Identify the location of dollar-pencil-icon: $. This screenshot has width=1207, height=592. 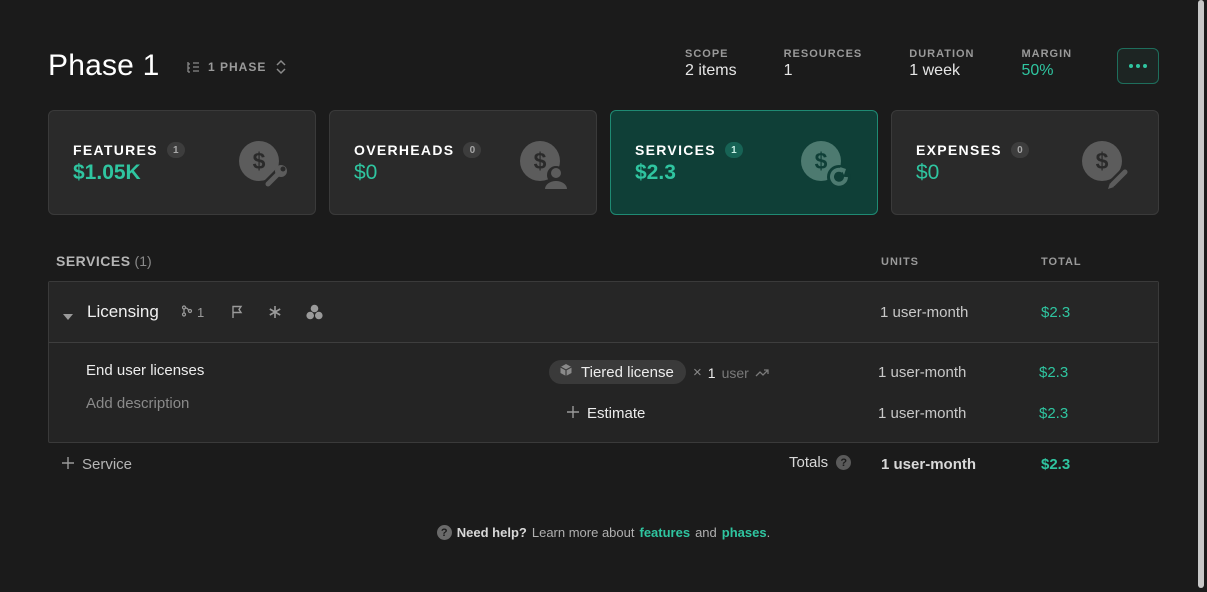
(1107, 168).